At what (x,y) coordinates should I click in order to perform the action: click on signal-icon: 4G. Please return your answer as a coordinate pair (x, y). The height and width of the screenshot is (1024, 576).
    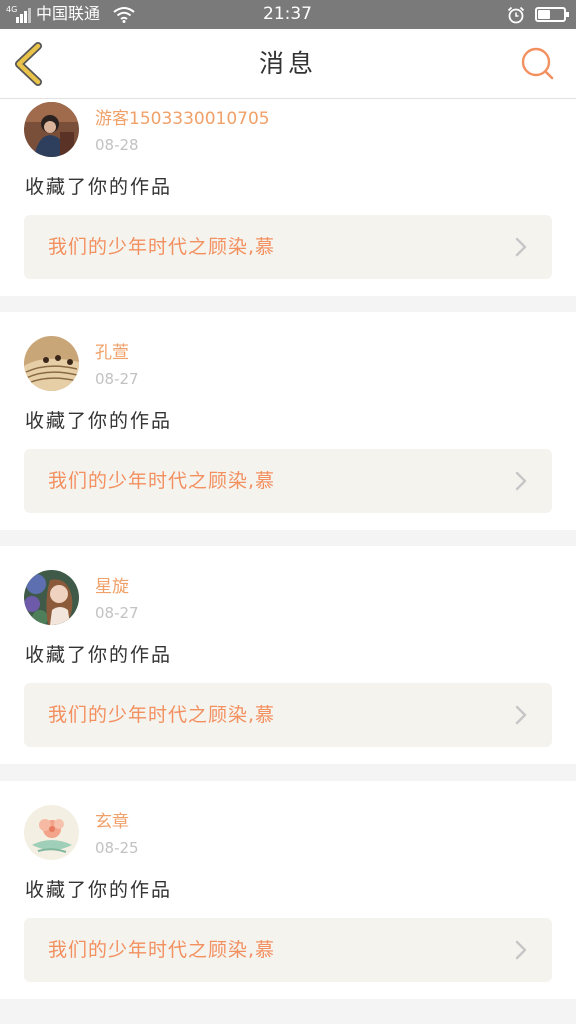
    Looking at the image, I should click on (18, 14).